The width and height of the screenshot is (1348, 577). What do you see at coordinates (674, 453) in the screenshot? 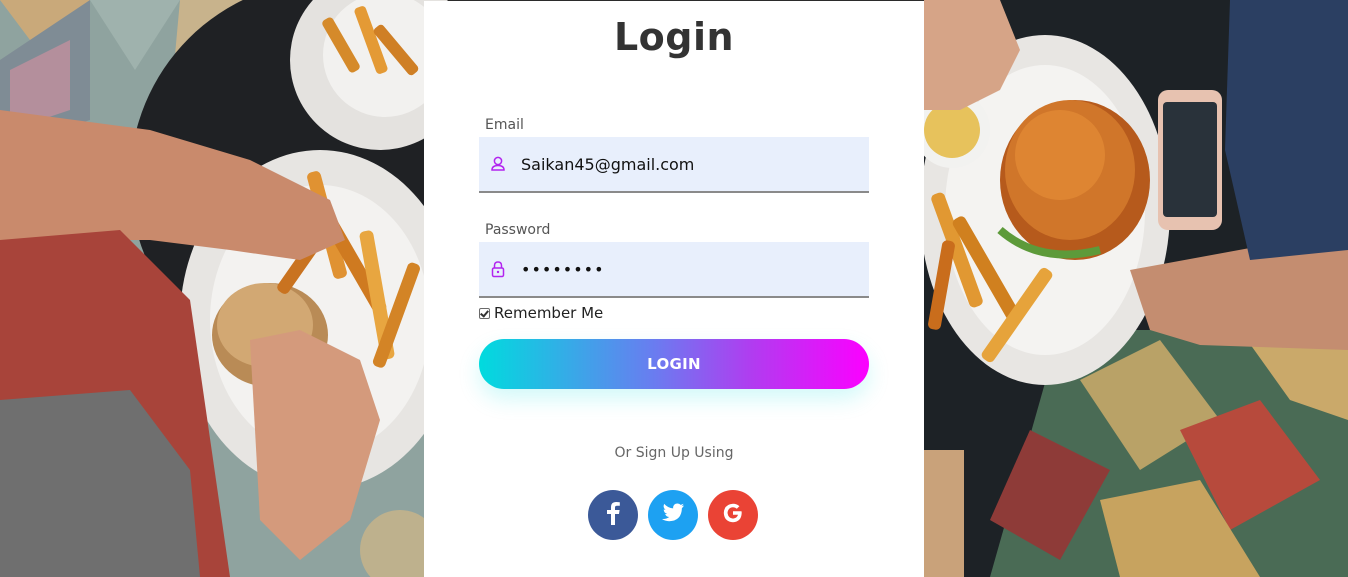
I see `signup-text: Or Sign Up Using` at bounding box center [674, 453].